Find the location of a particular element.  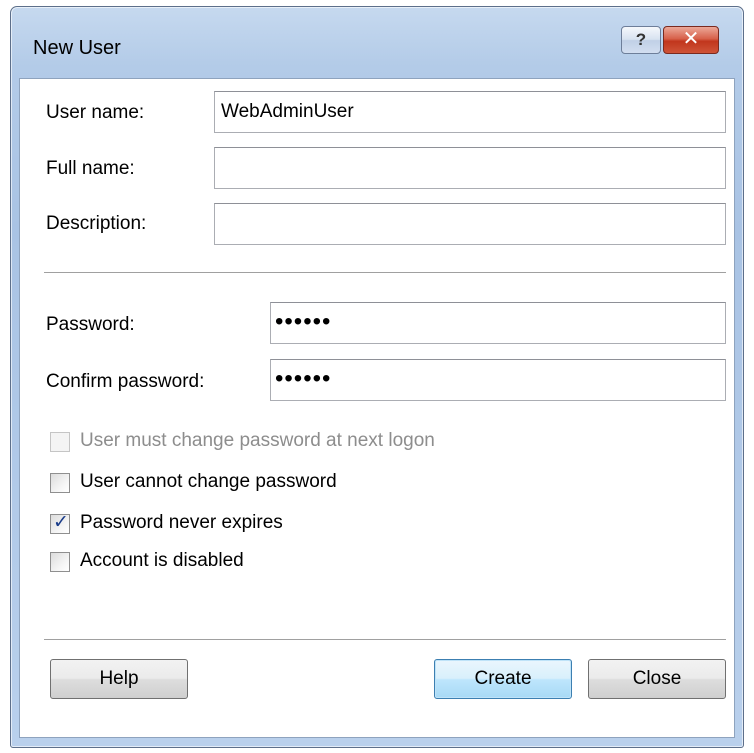

confirm-password-input: •••••• is located at coordinates (498, 380).